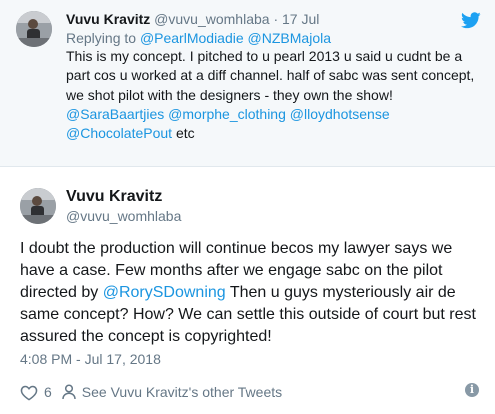 This screenshot has width=495, height=414. Describe the element at coordinates (29, 392) in the screenshot. I see `heart-icon` at that location.